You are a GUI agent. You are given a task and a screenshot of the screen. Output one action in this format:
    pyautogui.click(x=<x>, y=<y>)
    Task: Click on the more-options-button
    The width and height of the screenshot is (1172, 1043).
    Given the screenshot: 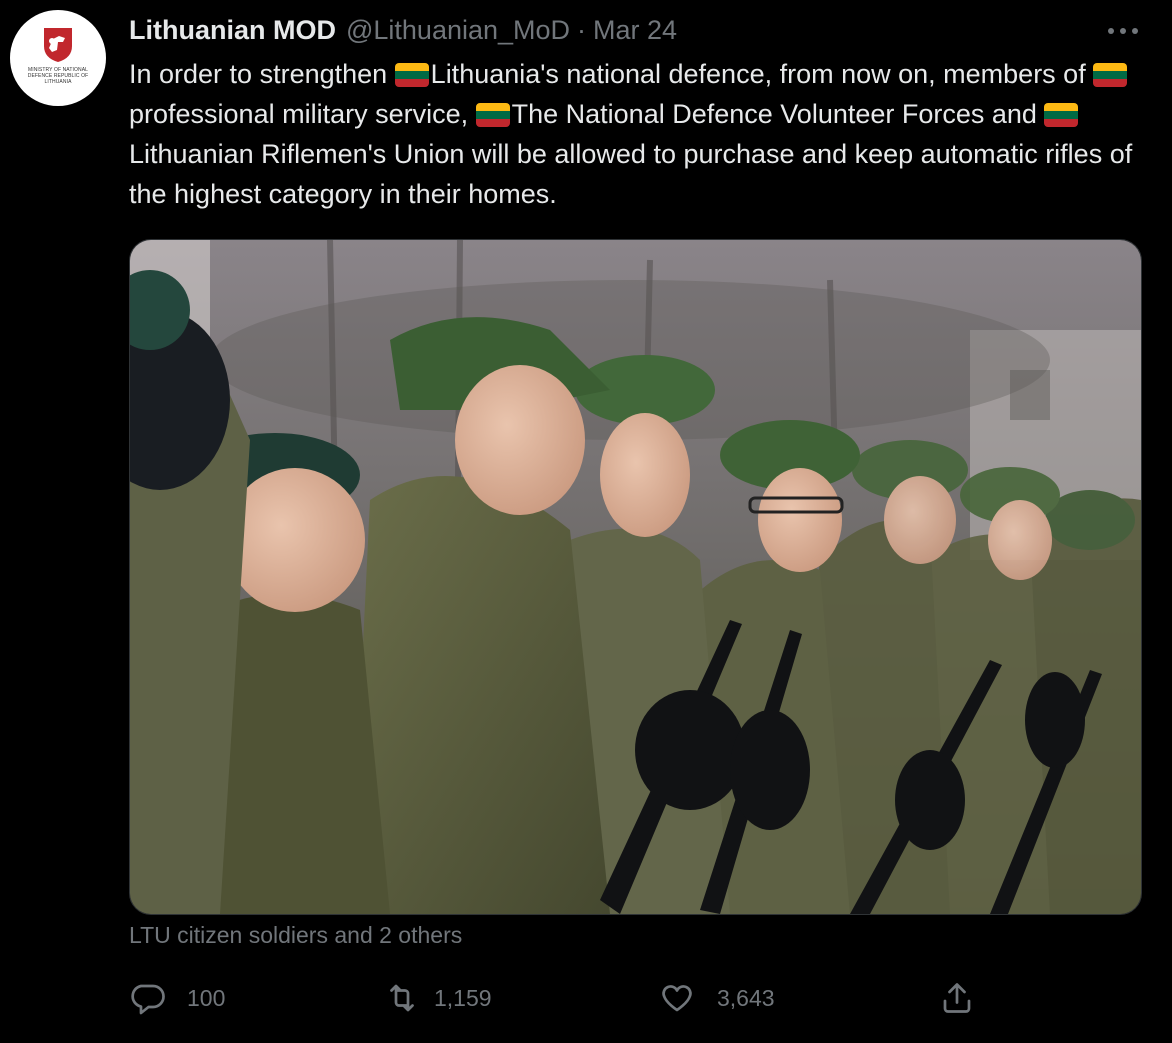 What is the action you would take?
    pyautogui.click(x=1123, y=31)
    